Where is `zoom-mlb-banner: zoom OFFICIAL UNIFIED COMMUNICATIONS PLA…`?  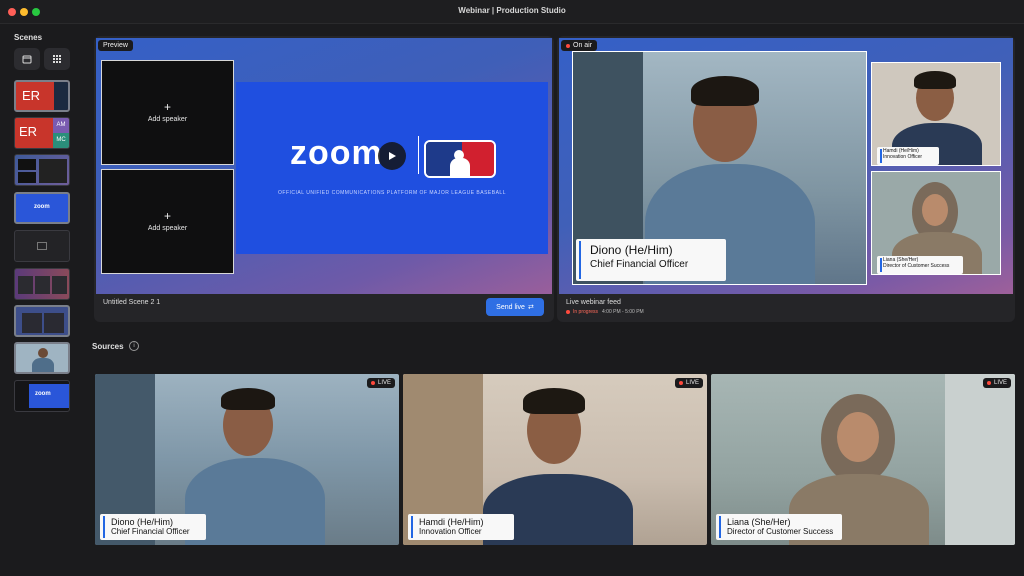
zoom-mlb-banner: zoom OFFICIAL UNIFIED COMMUNICATIONS PLA… is located at coordinates (392, 168).